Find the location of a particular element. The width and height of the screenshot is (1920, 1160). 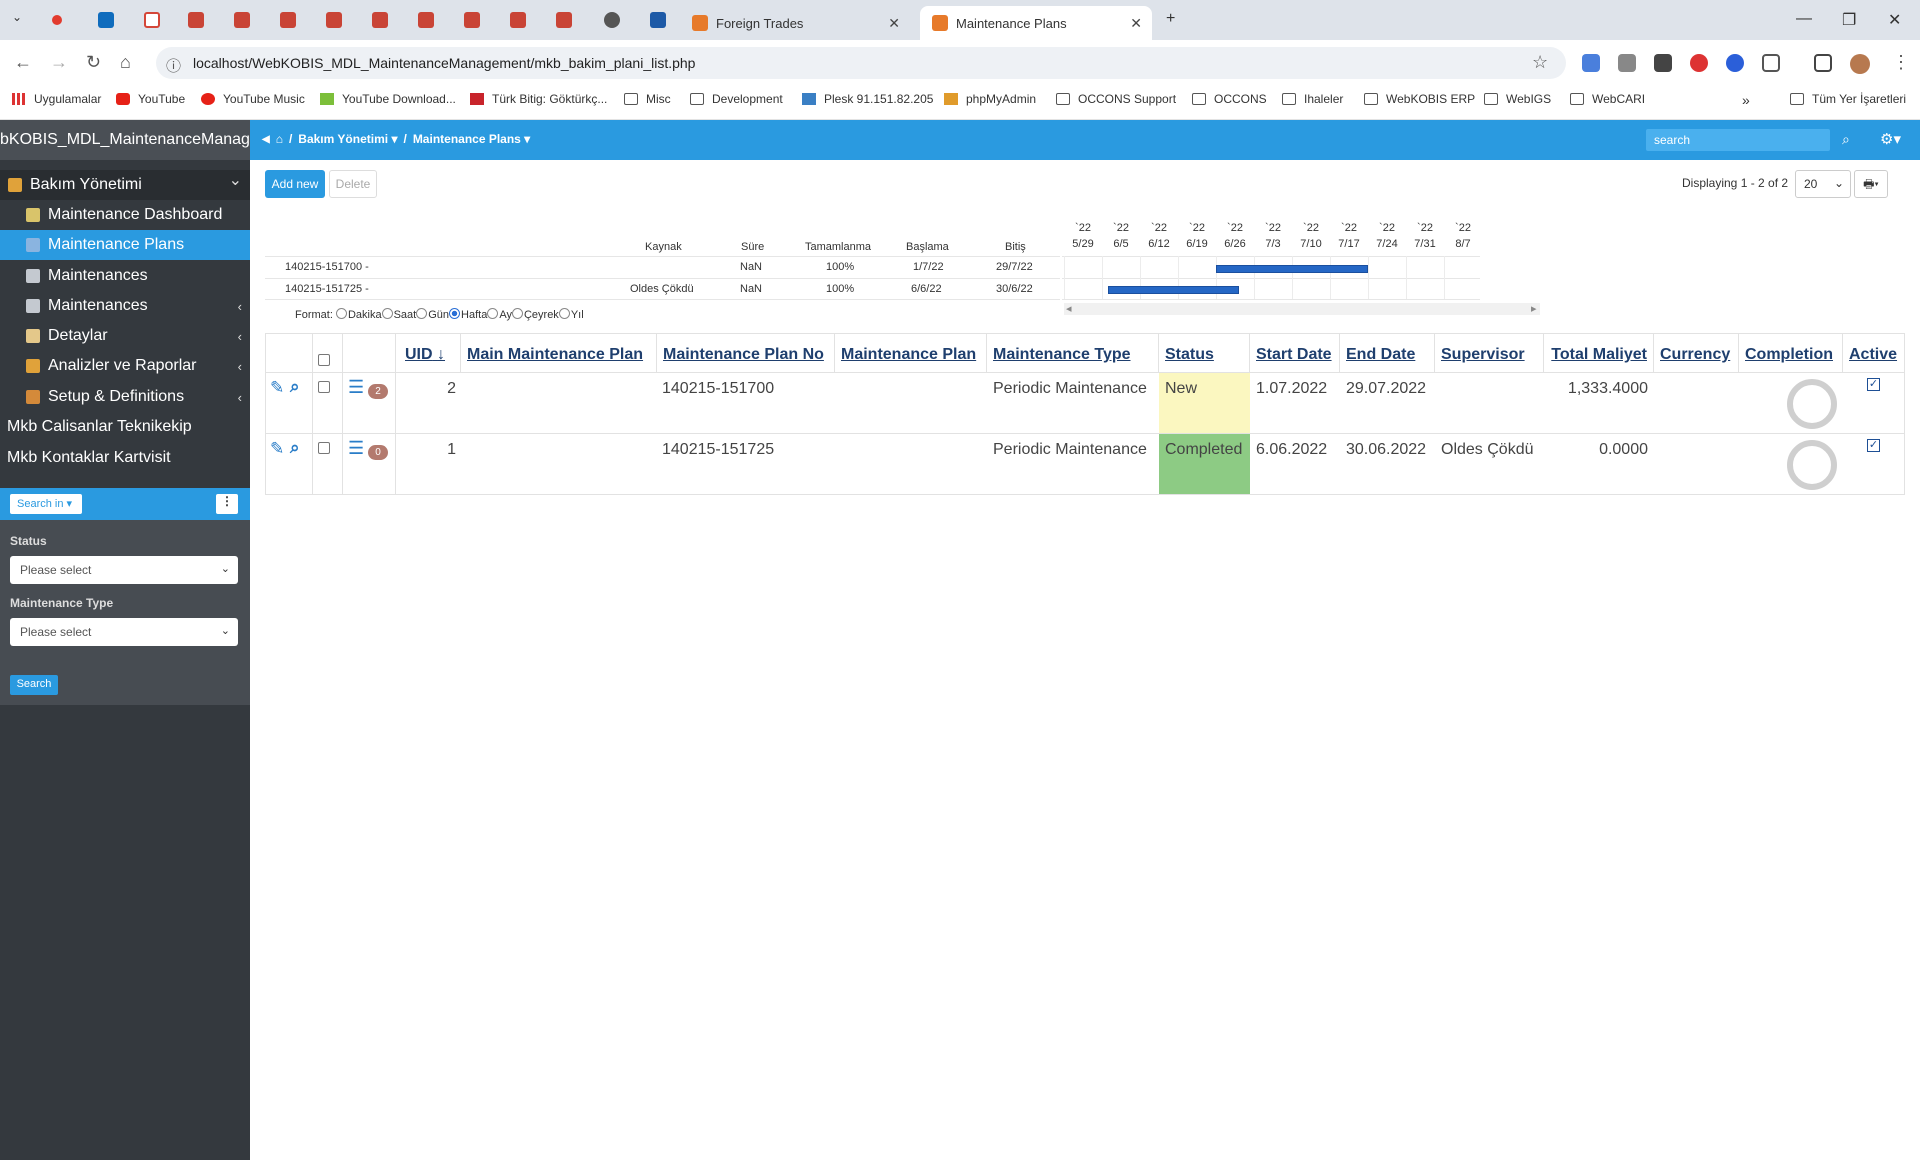

sidebar-item-maintenances: Maintenances is located at coordinates (125, 276).